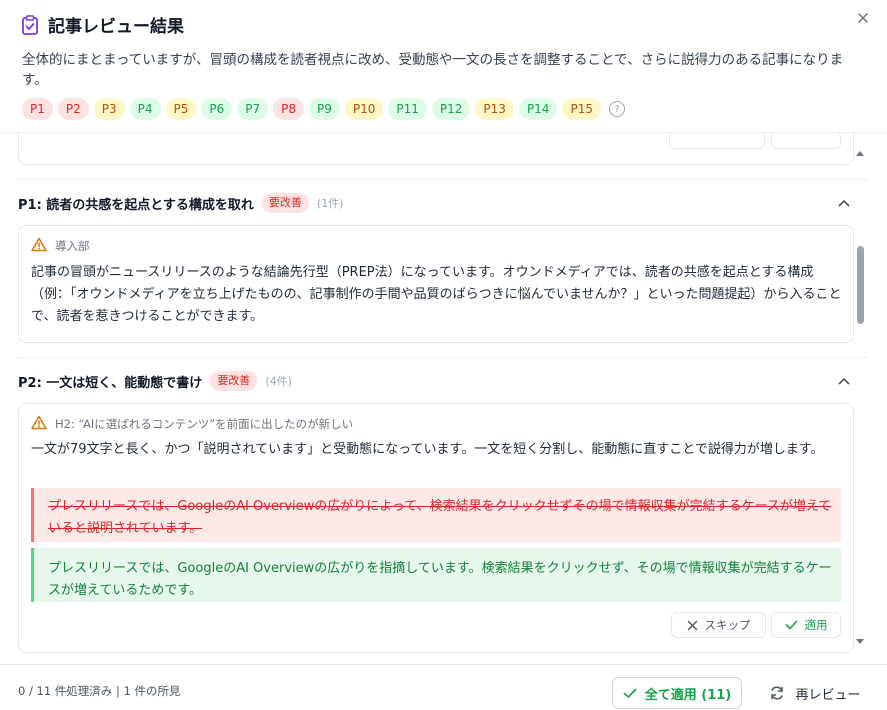  I want to click on section-p2-header: P2: 一文は短く、能動態で書け 要改善 (4件), so click(436, 381).